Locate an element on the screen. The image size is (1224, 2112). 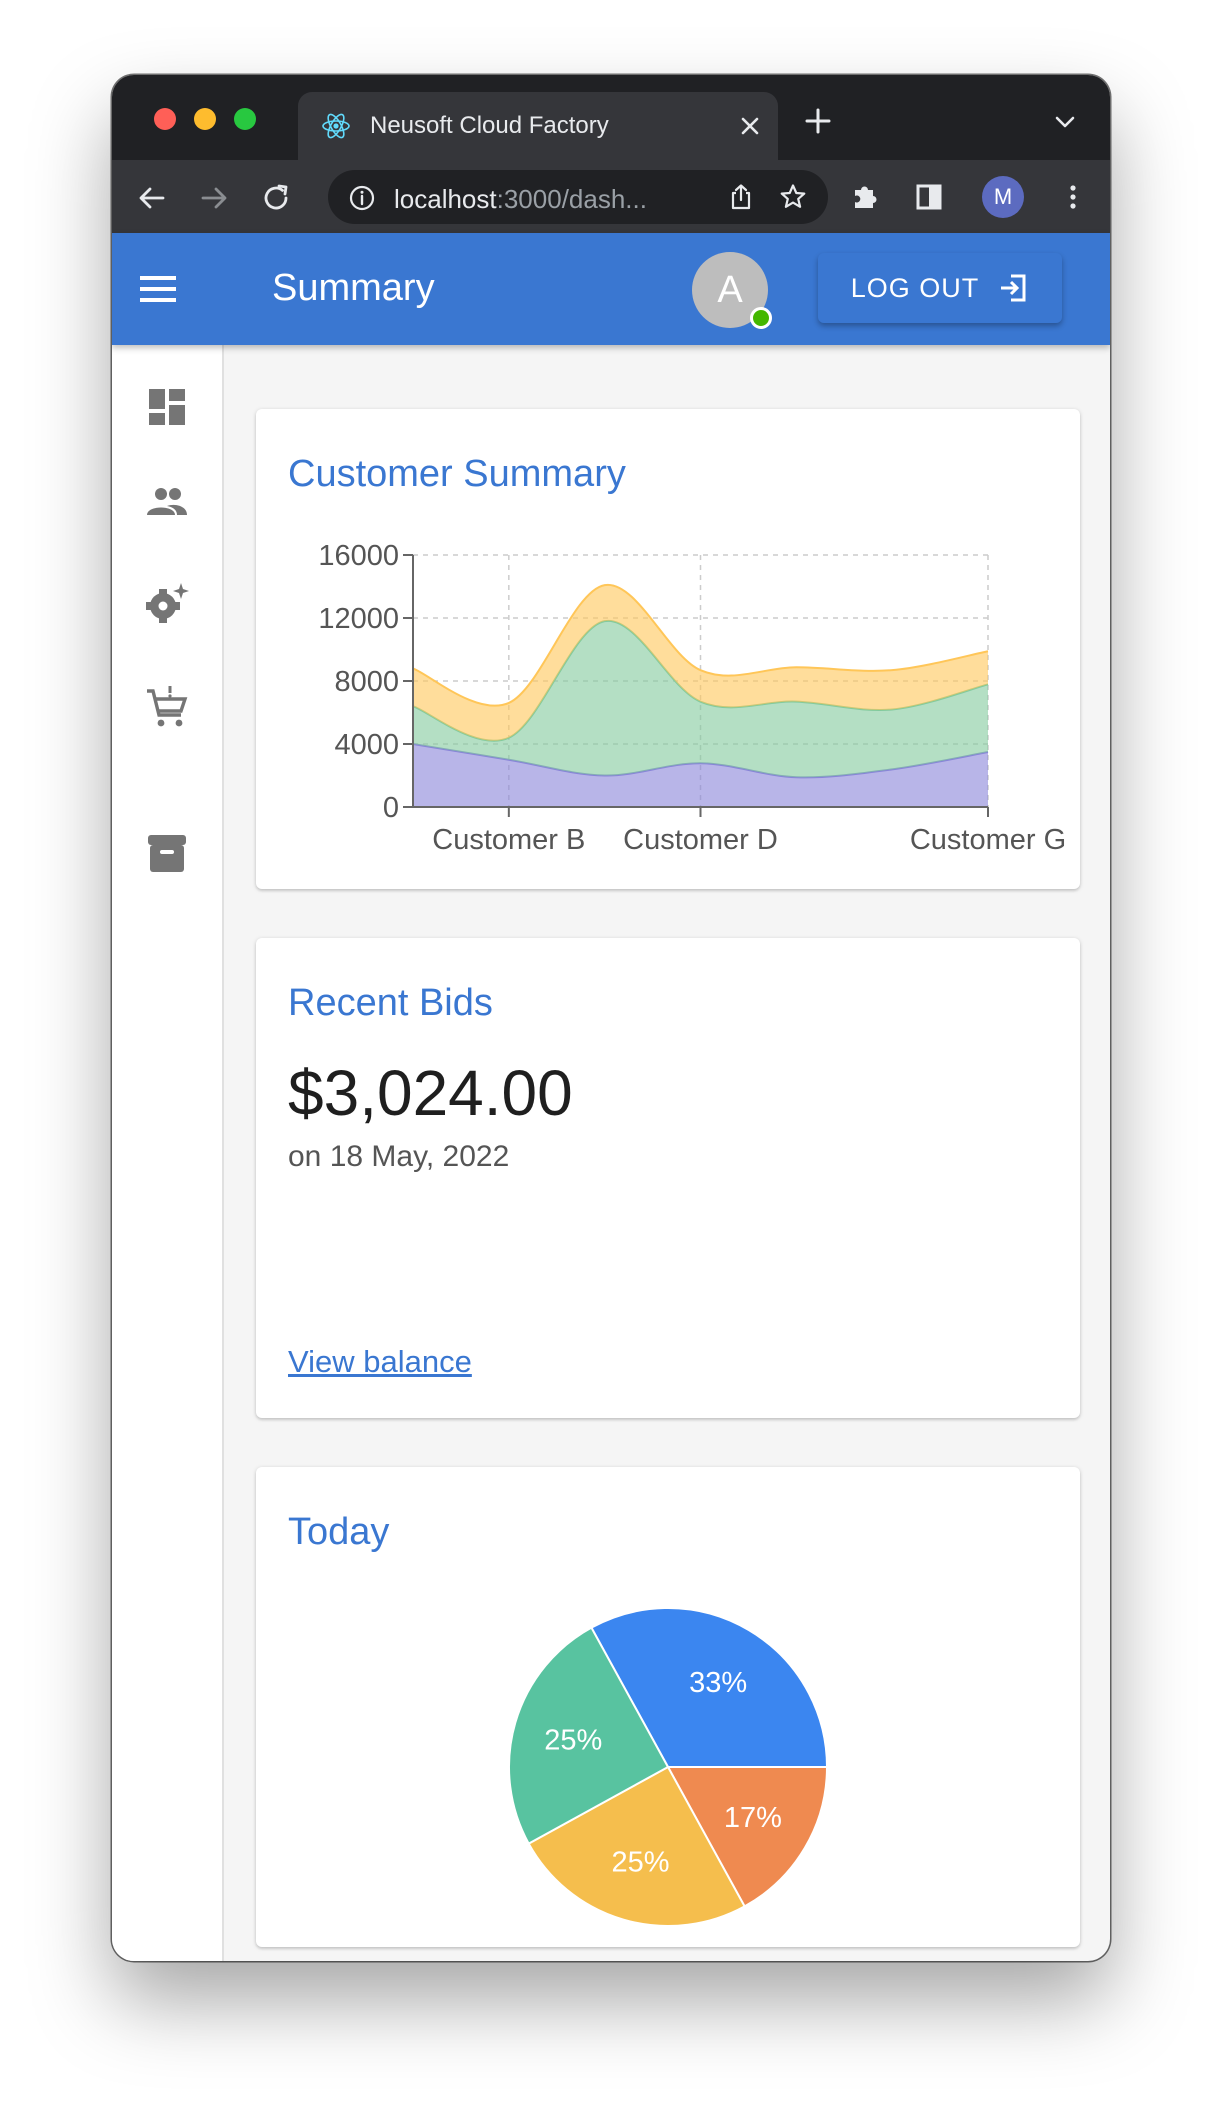
extensions-puzzle-icon is located at coordinates (865, 197).